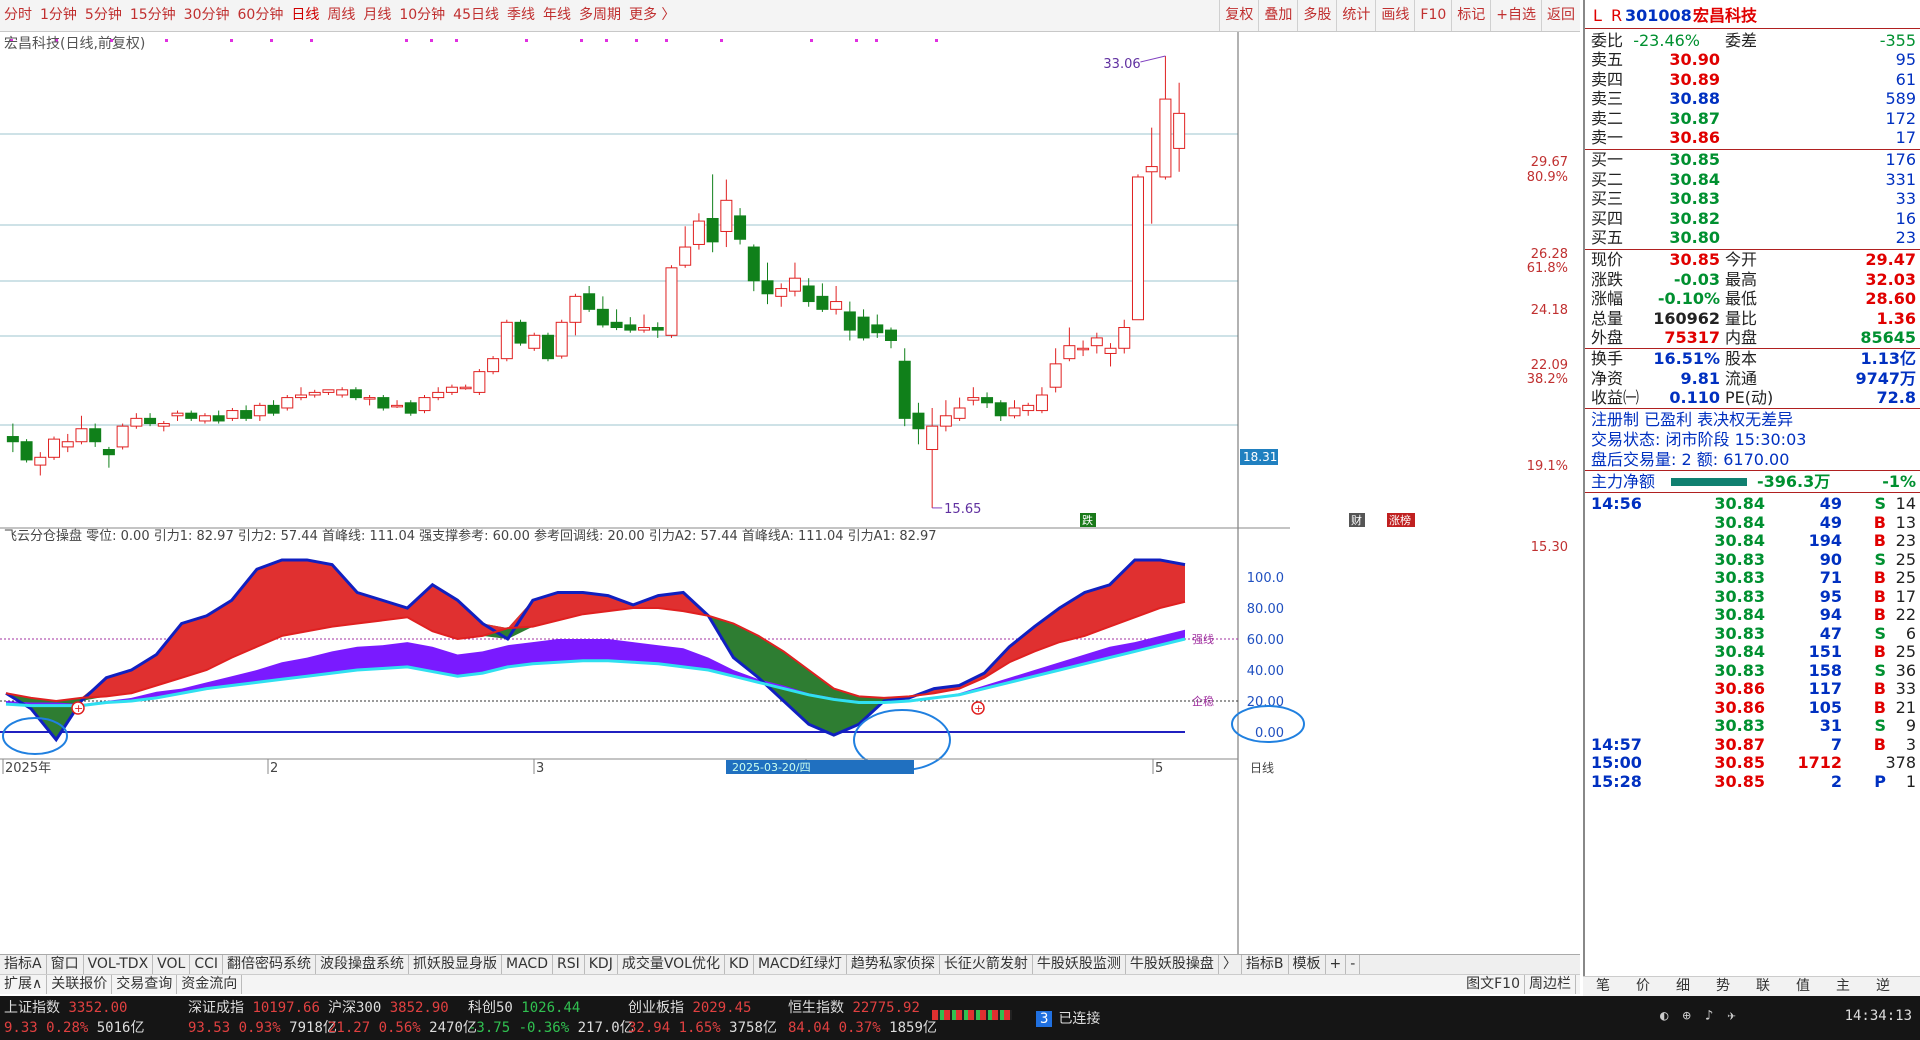 The width and height of the screenshot is (1920, 1040). Describe the element at coordinates (305, 15) in the screenshot. I see `period-tab: 日线` at that location.